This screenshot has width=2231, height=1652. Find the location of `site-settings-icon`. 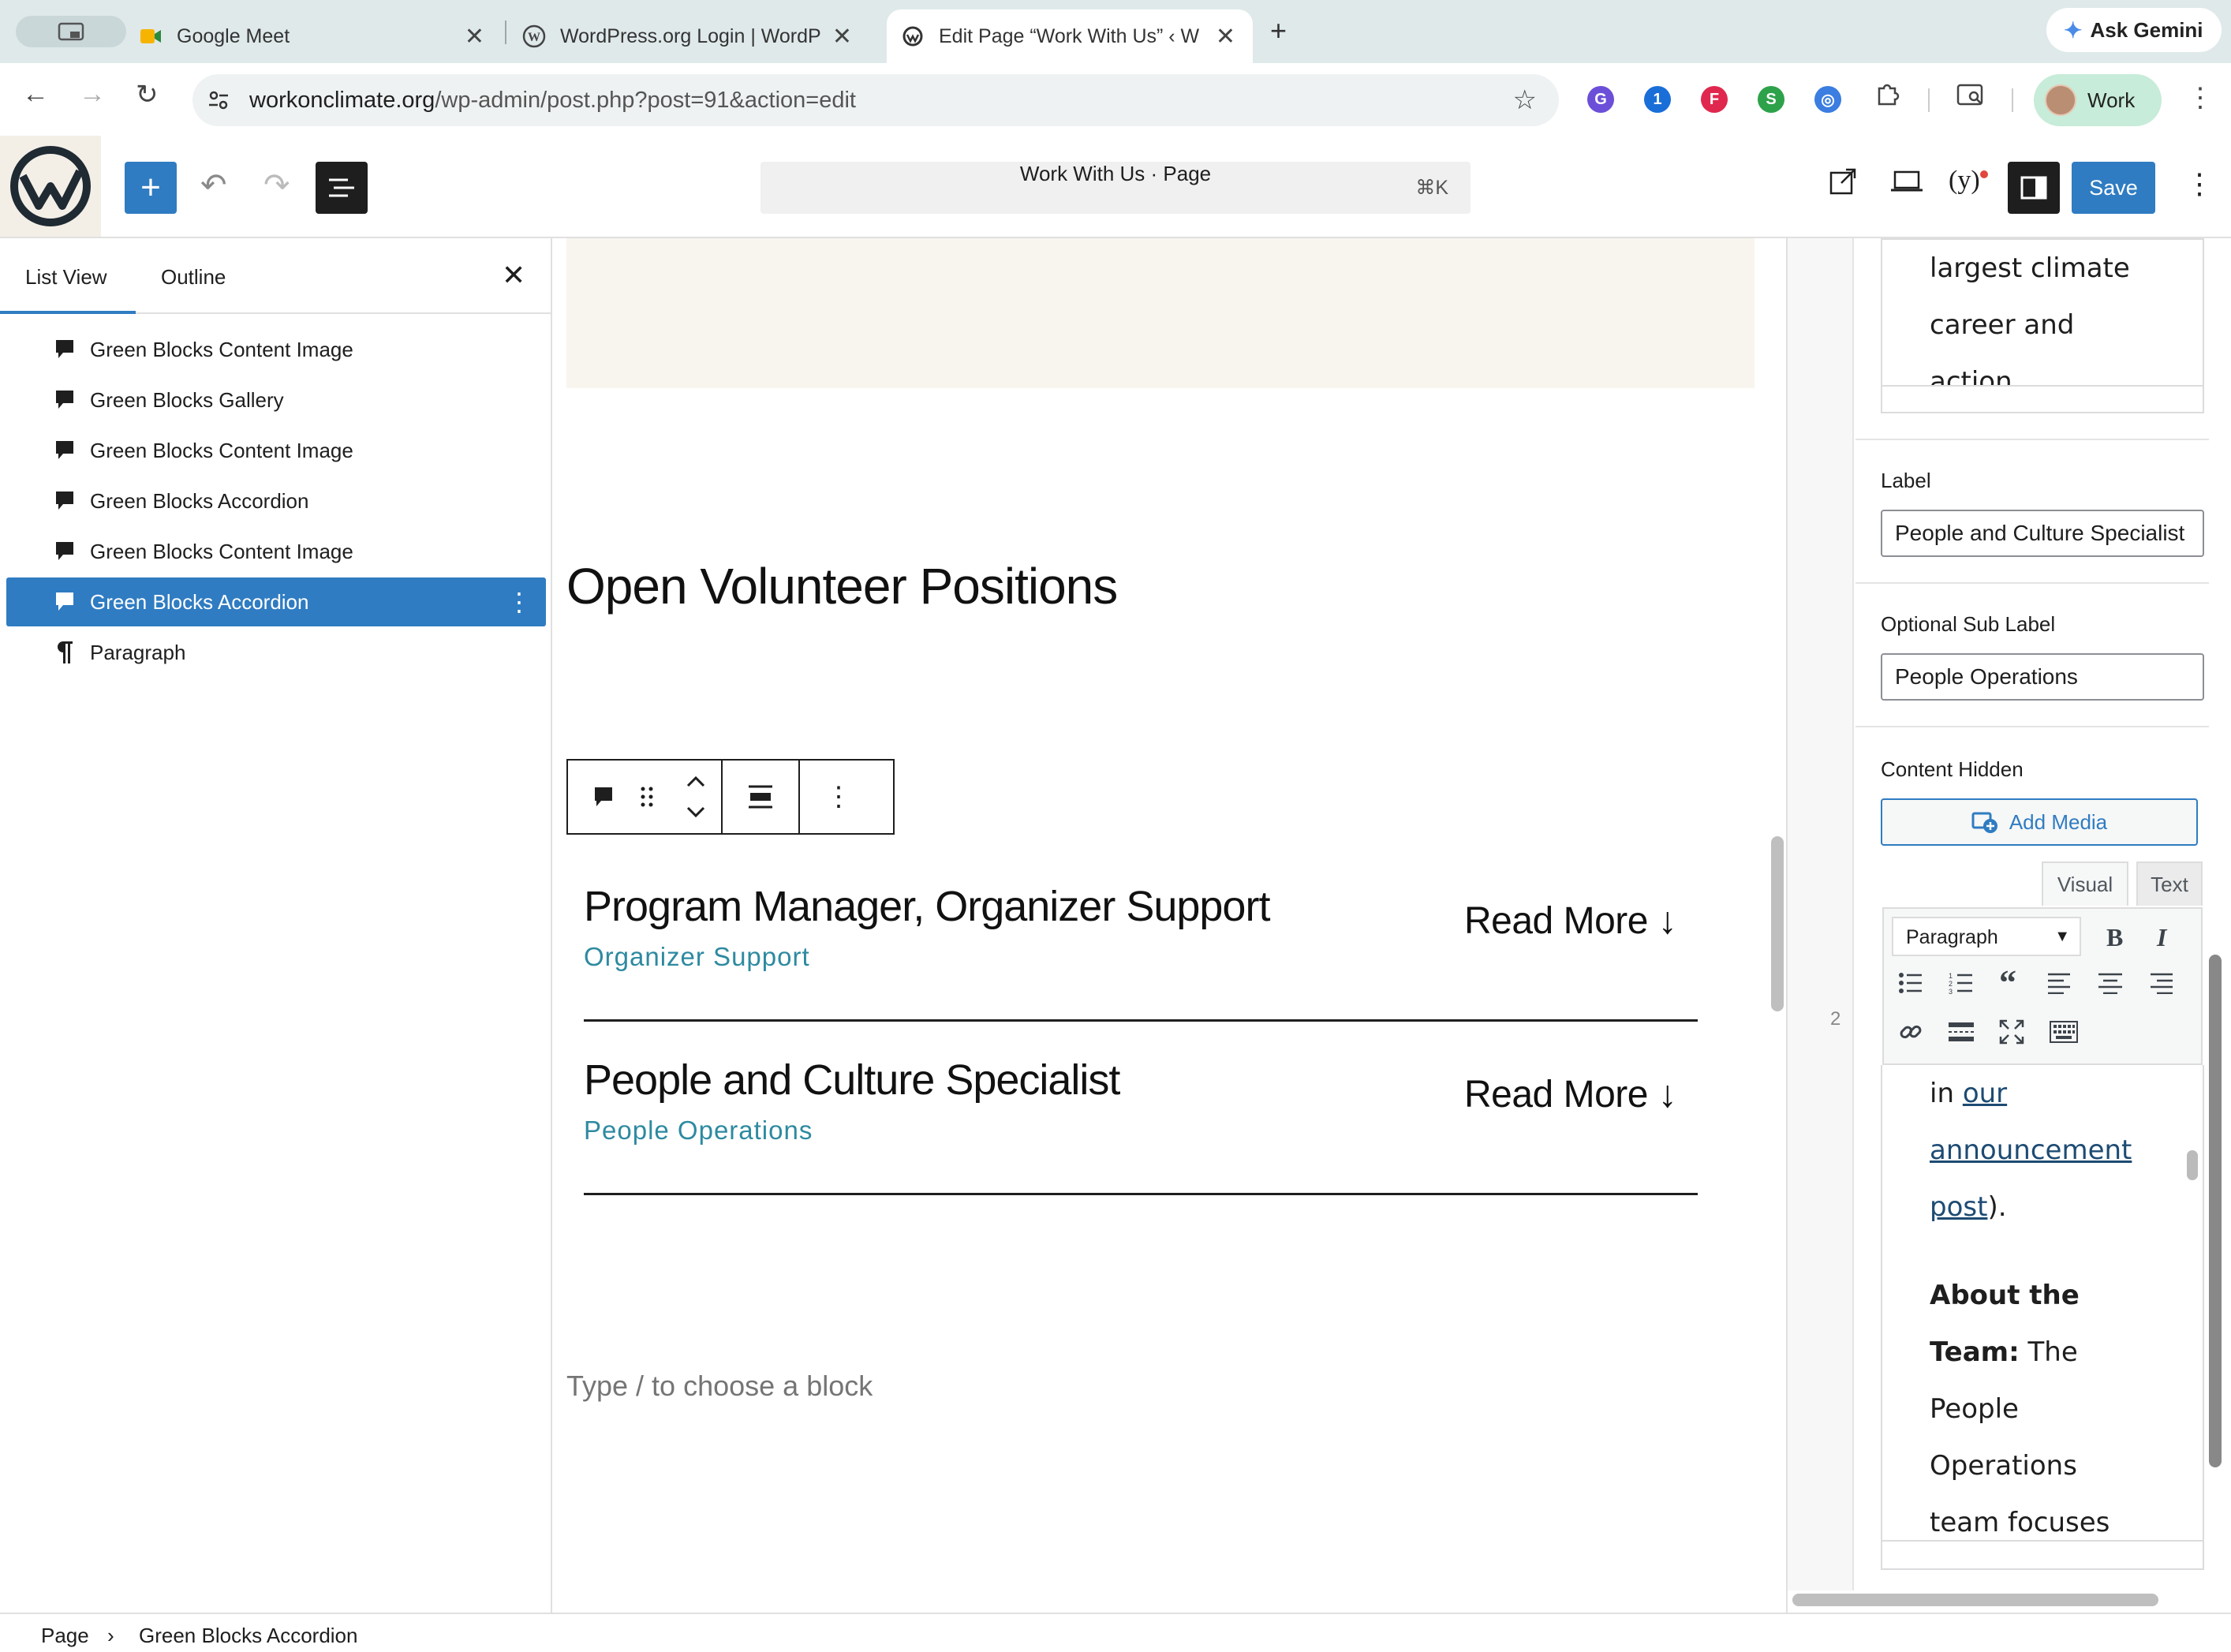

site-settings-icon is located at coordinates (218, 100).